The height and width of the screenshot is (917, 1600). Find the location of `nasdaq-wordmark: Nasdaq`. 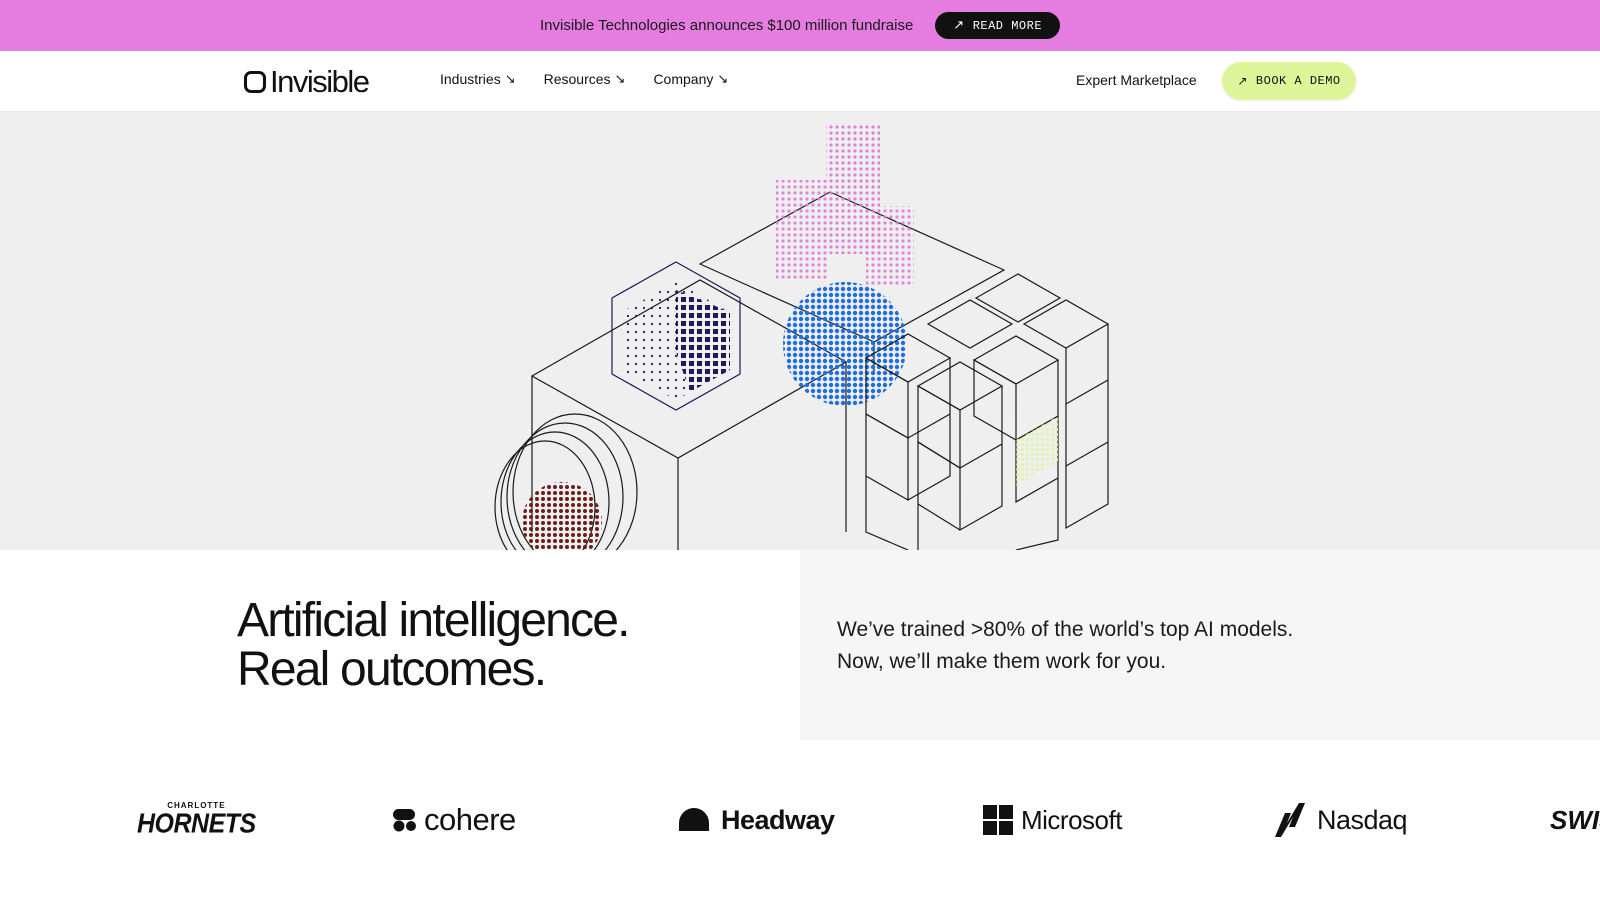

nasdaq-wordmark: Nasdaq is located at coordinates (1362, 819).